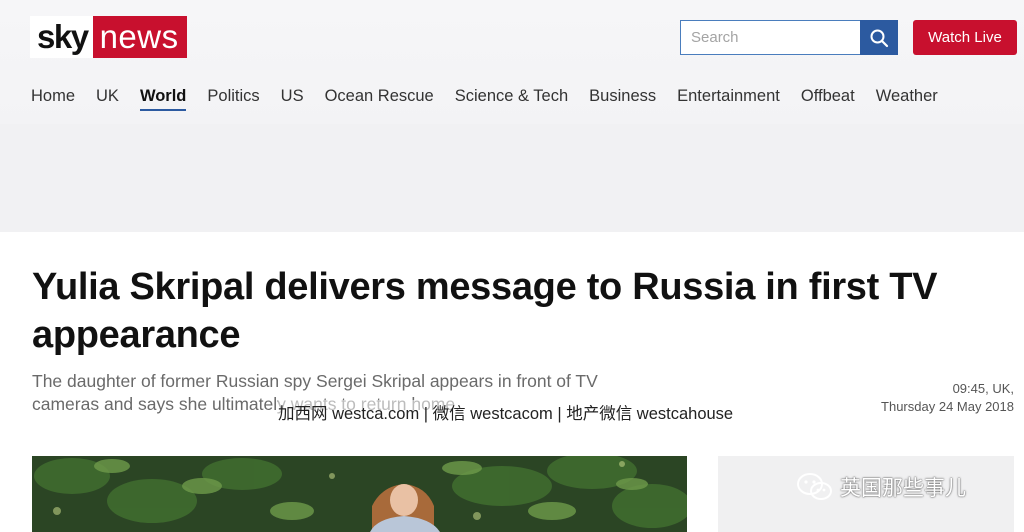 The width and height of the screenshot is (1024, 532). What do you see at coordinates (907, 98) in the screenshot?
I see `nav-item-weather: Weather` at bounding box center [907, 98].